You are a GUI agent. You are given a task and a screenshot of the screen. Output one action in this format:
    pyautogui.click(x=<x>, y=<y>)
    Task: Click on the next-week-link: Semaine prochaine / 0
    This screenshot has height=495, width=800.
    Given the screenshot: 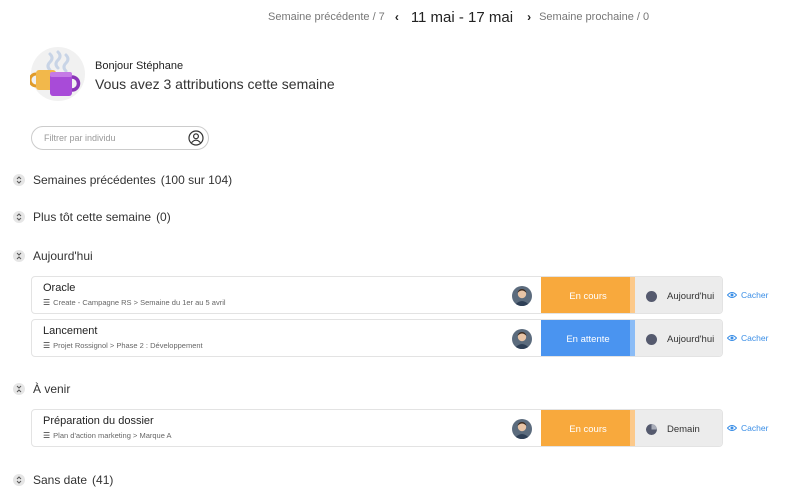 What is the action you would take?
    pyautogui.click(x=594, y=17)
    